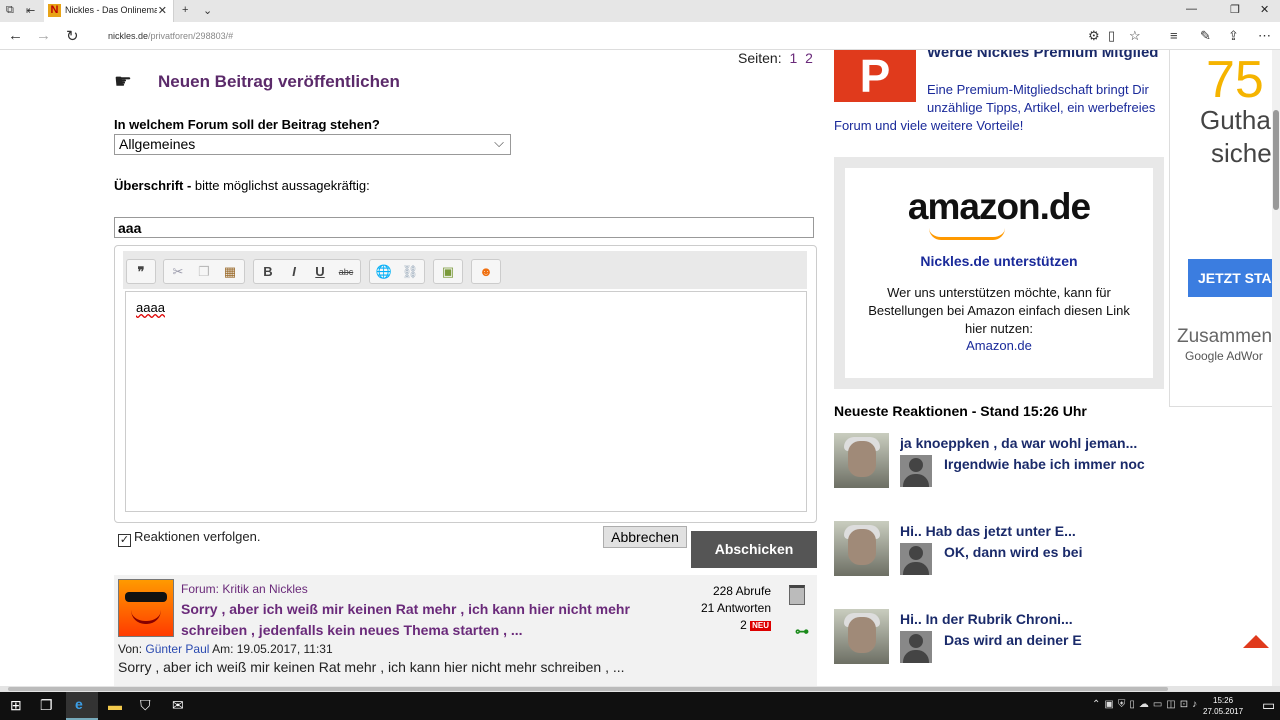 The image size is (1280, 720). What do you see at coordinates (1256, 641) in the screenshot?
I see `scroll-to-top-icon` at bounding box center [1256, 641].